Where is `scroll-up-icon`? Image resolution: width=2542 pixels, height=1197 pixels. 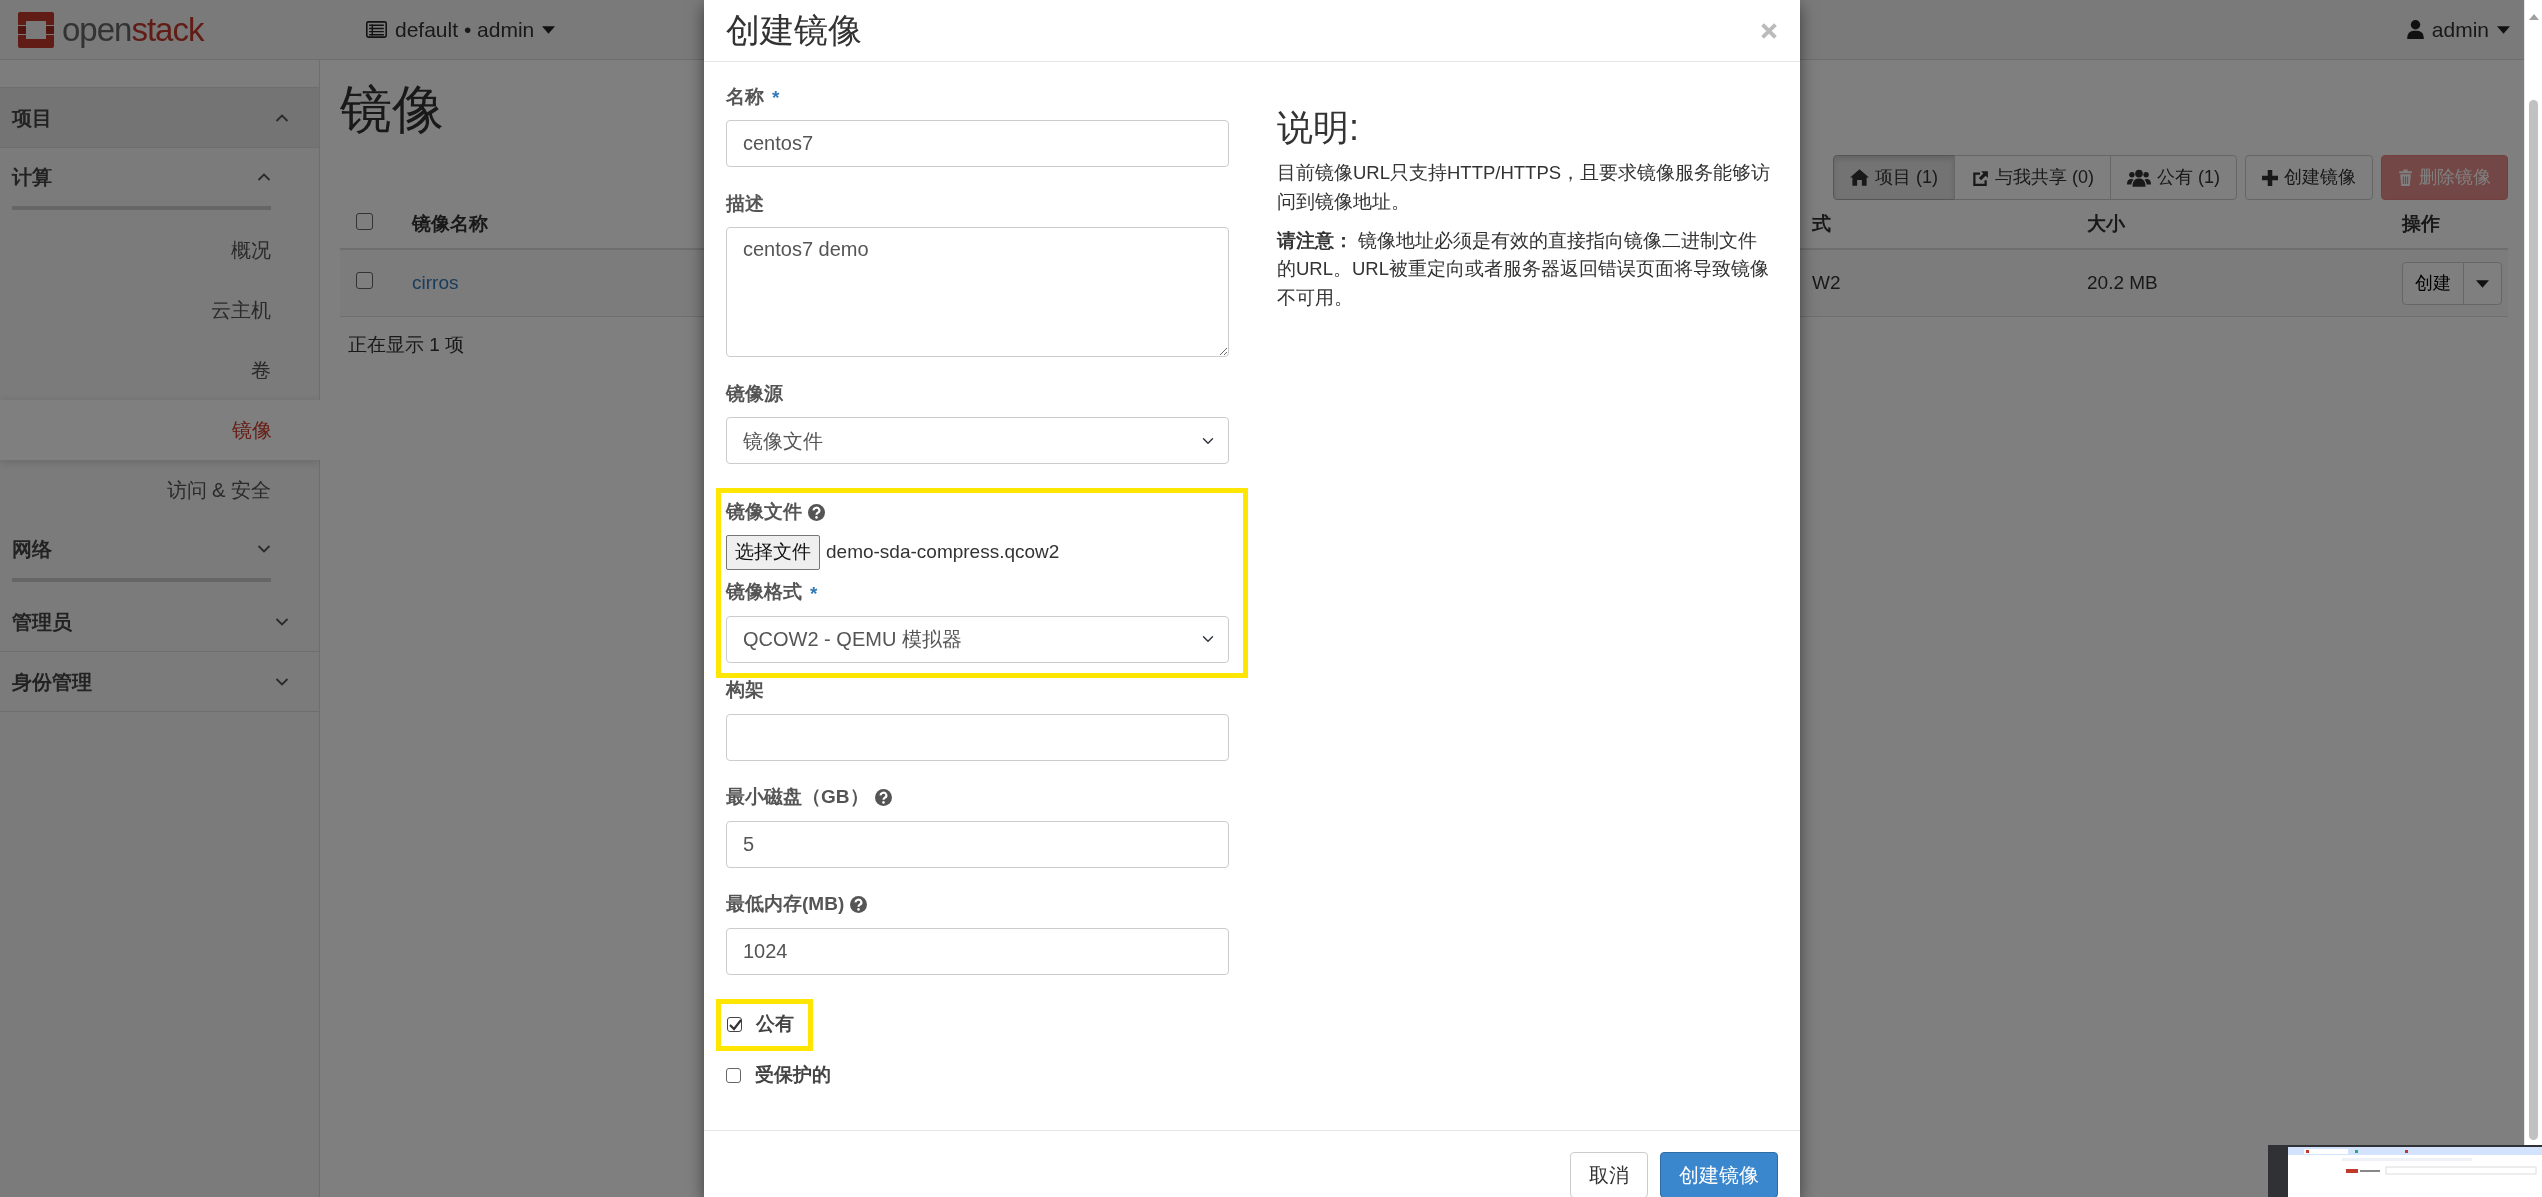 scroll-up-icon is located at coordinates (2534, 17).